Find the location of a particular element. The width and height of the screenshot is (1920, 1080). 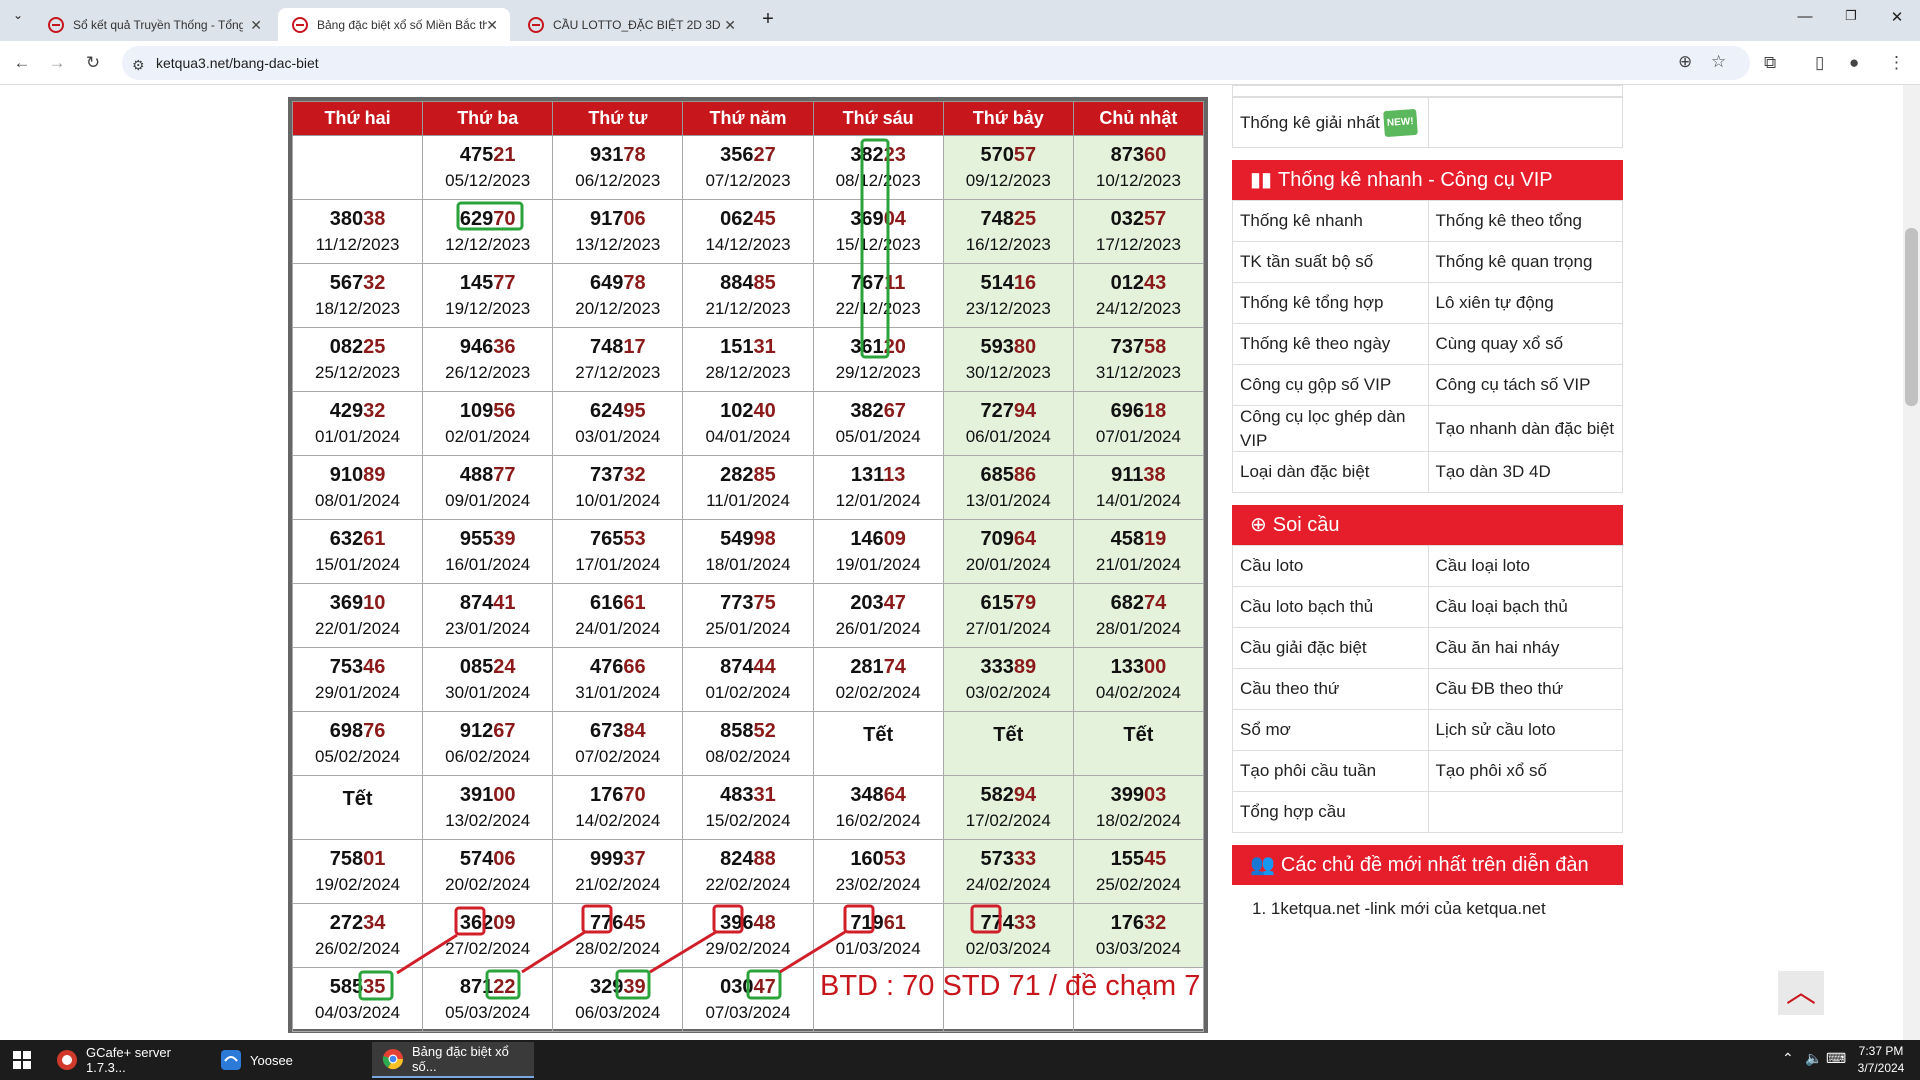

sidebar-row: Cầu giải đặc biệt Cầu ăn hai nháy is located at coordinates (1427, 647).